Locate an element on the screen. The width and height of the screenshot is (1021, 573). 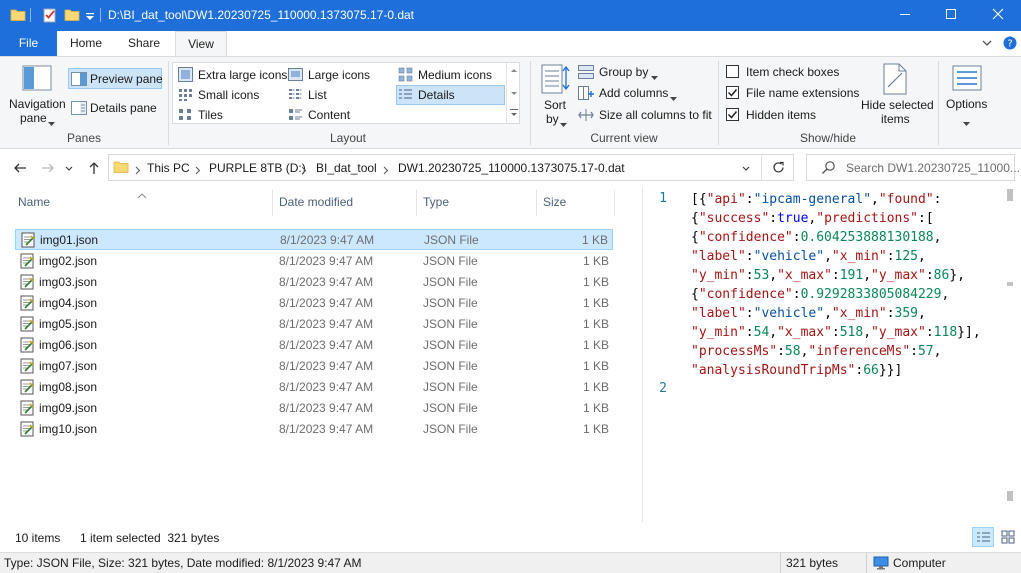
file-date-modified: 8/1/2023 9:47 AM is located at coordinates (326, 408).